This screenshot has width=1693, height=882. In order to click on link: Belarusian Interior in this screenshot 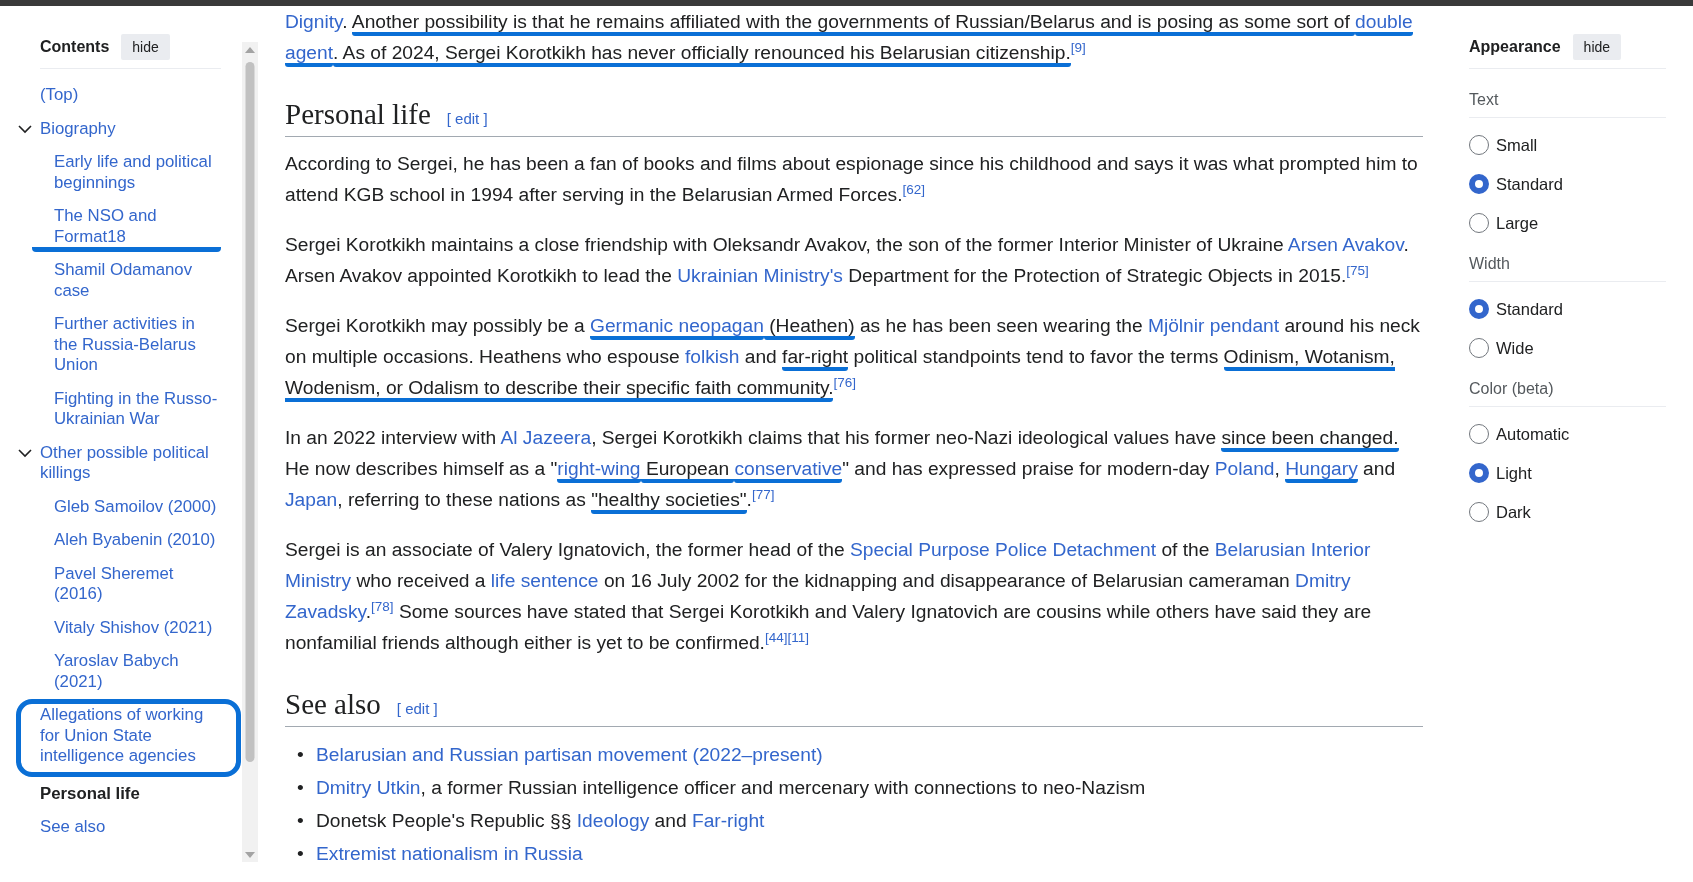, I will do `click(1292, 549)`.